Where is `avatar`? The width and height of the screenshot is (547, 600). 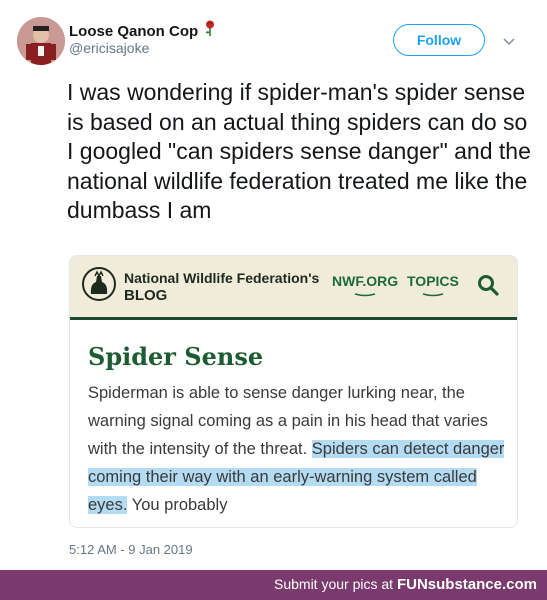 avatar is located at coordinates (41, 41).